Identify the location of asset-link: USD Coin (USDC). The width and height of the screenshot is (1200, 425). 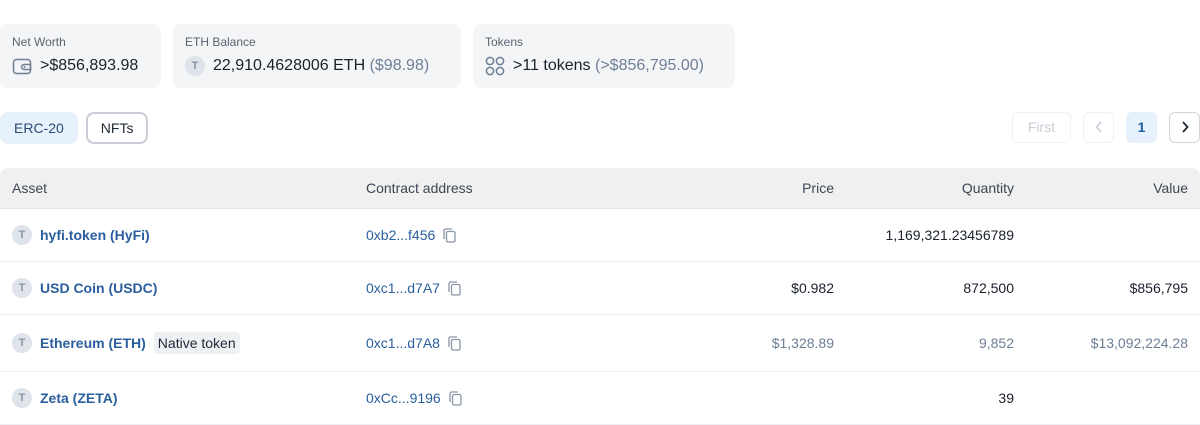
(98, 288).